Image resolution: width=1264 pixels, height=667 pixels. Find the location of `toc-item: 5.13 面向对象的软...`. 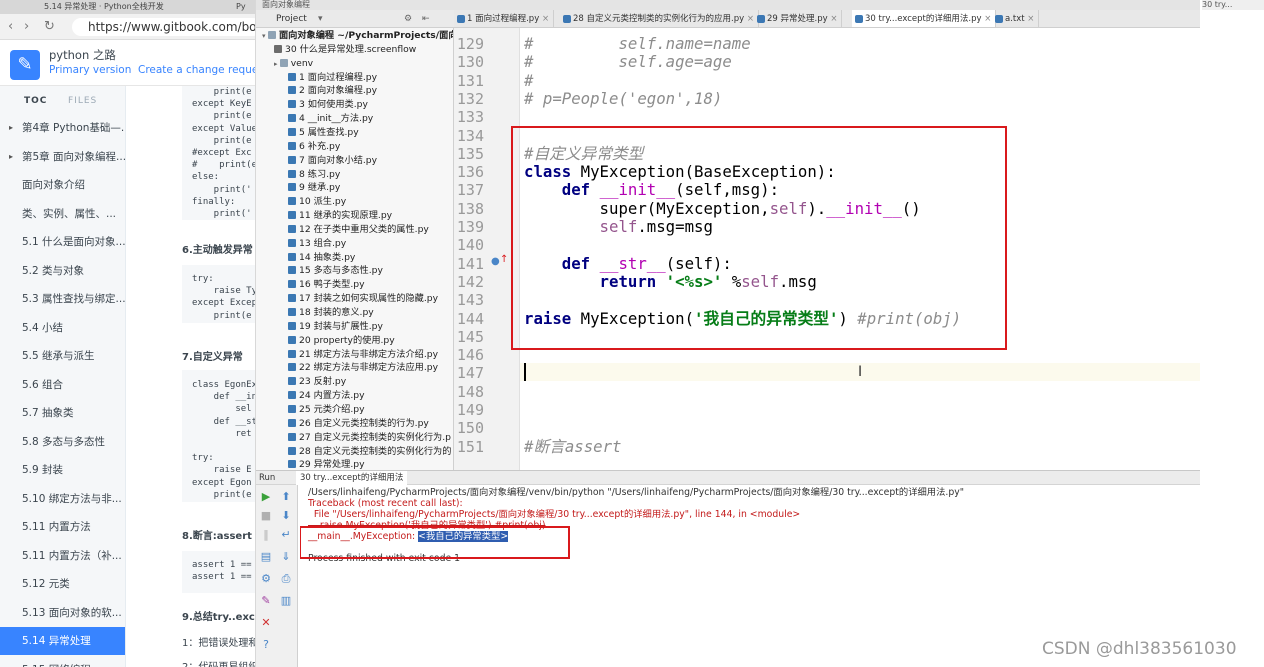

toc-item: 5.13 面向对象的软... is located at coordinates (62, 613).